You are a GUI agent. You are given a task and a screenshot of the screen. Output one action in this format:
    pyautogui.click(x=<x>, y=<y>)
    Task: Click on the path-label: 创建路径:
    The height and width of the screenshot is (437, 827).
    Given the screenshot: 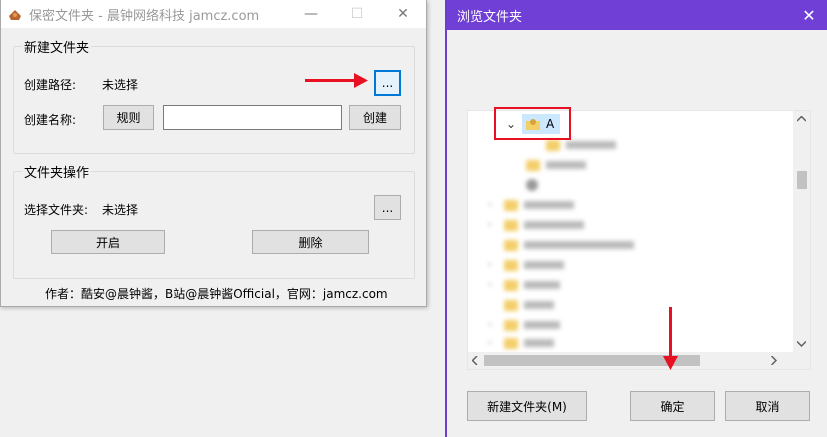 What is the action you would take?
    pyautogui.click(x=50, y=85)
    